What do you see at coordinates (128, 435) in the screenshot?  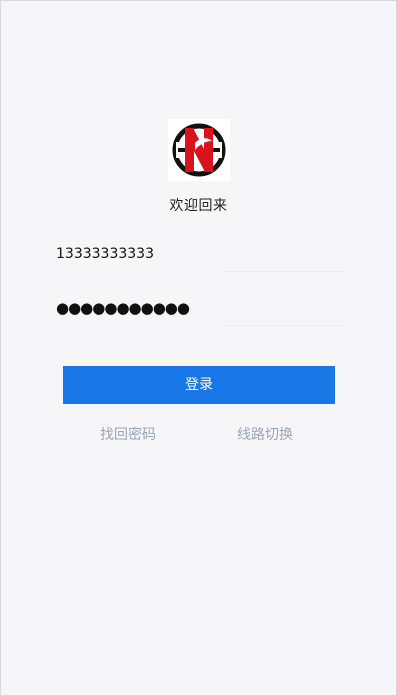 I see `forgot-password-link: 找回密码` at bounding box center [128, 435].